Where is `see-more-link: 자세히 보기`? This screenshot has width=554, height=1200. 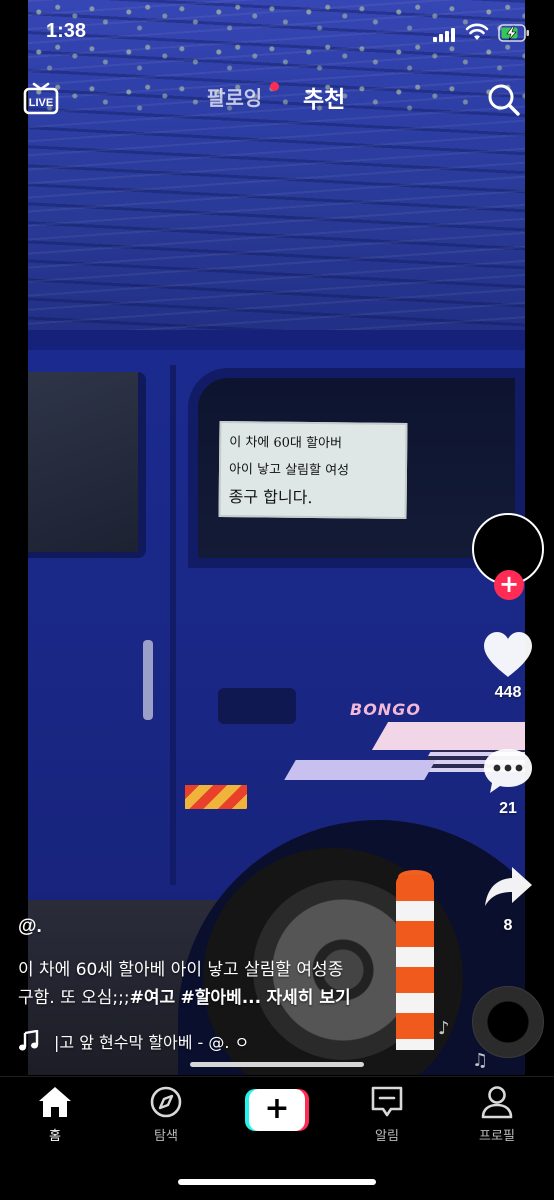 see-more-link: 자세히 보기 is located at coordinates (309, 998).